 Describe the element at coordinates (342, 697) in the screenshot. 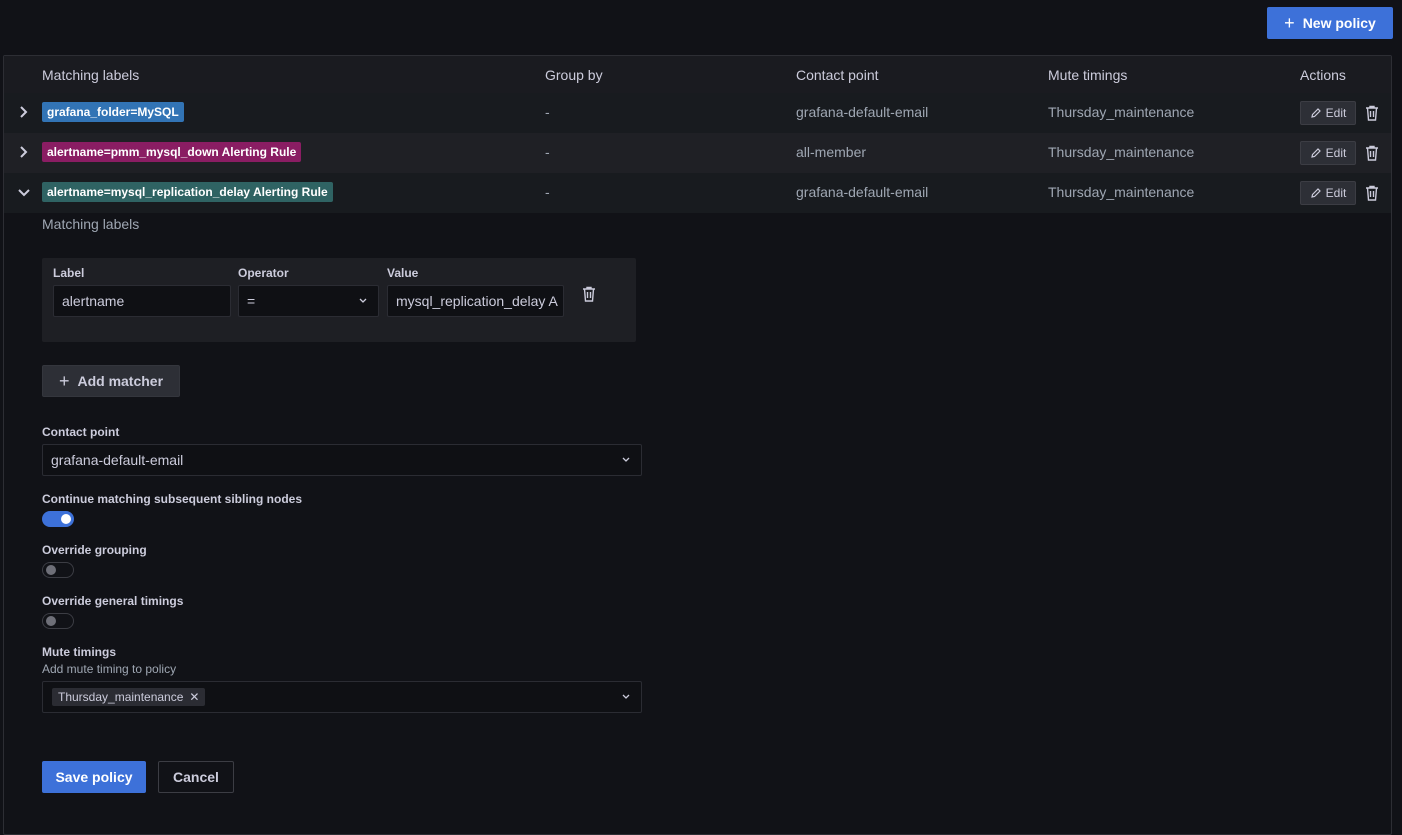

I see `mute-timings-select: Thursday_maintenance ✕` at that location.